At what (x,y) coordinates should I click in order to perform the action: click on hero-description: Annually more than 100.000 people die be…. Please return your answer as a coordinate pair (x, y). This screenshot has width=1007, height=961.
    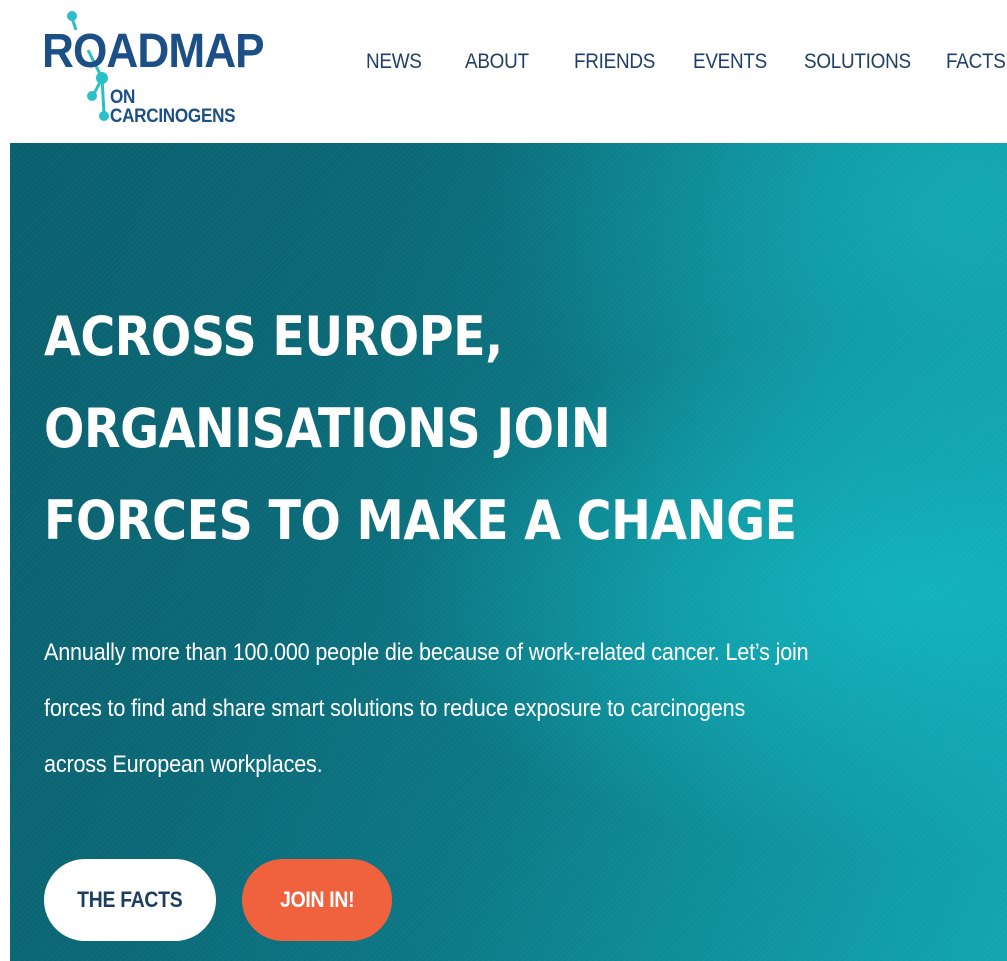
    Looking at the image, I should click on (431, 709).